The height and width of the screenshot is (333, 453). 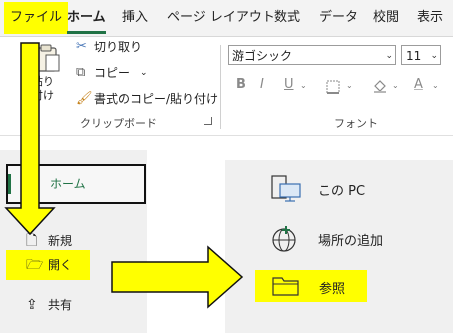 I want to click on paintbrush-icon: 🖌, so click(x=84, y=98).